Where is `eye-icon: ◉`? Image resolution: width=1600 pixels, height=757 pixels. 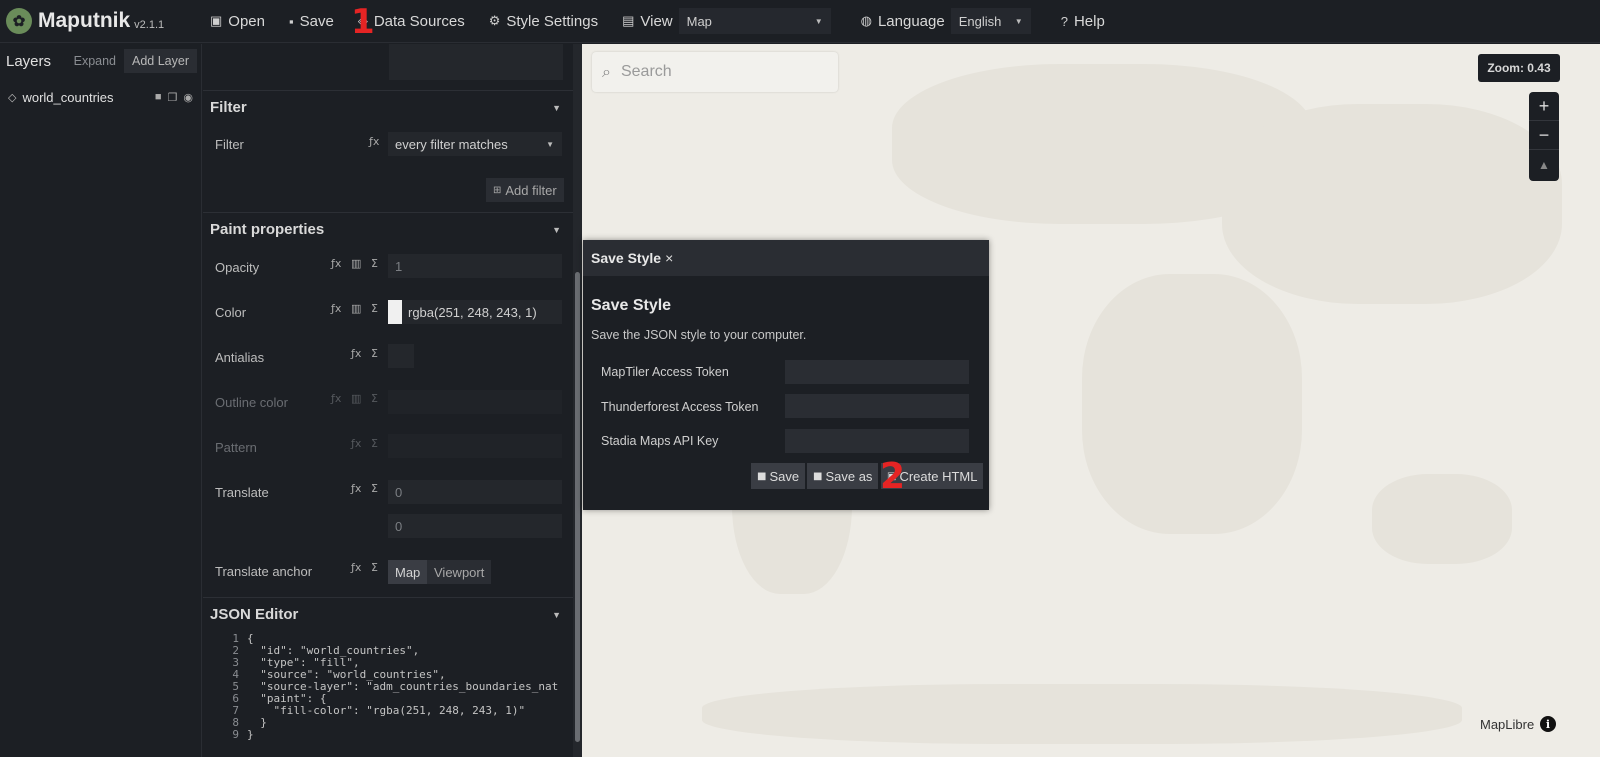 eye-icon: ◉ is located at coordinates (188, 97).